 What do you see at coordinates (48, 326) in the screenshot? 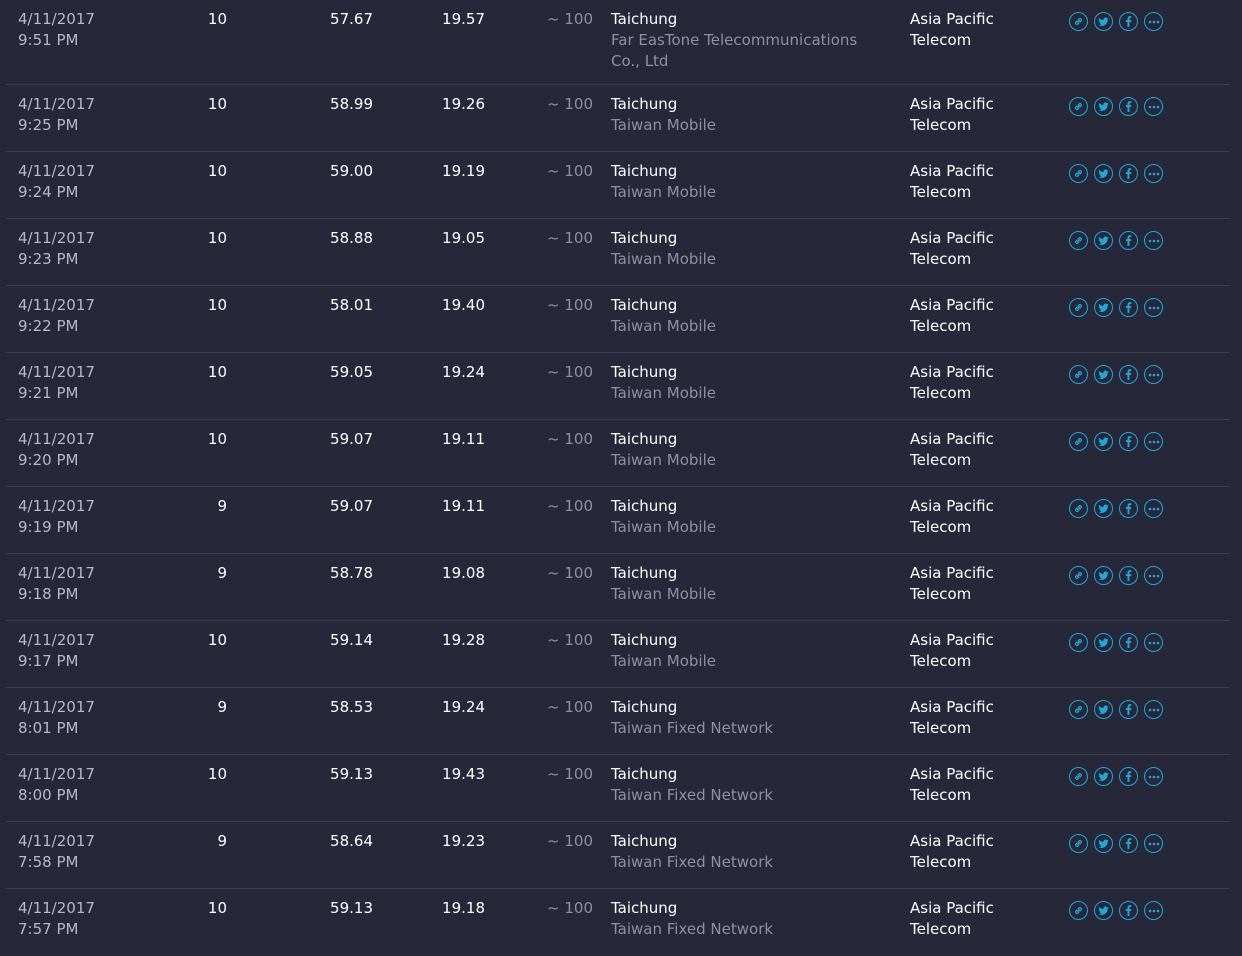
I see `result-time: 9:22 PM` at bounding box center [48, 326].